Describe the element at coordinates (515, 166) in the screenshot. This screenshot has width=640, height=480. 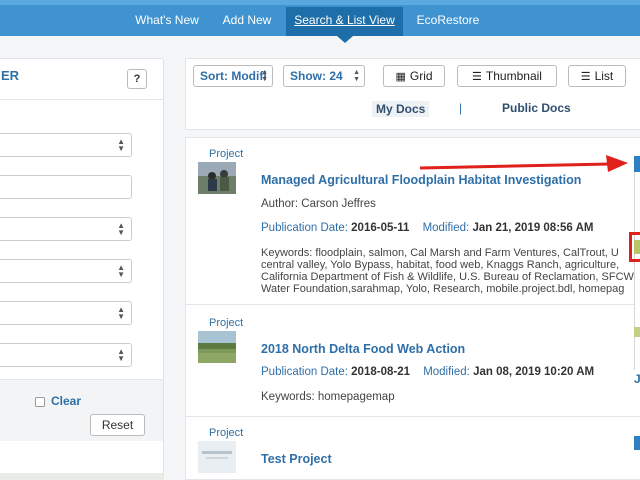
I see `annotation-arrow-line` at that location.